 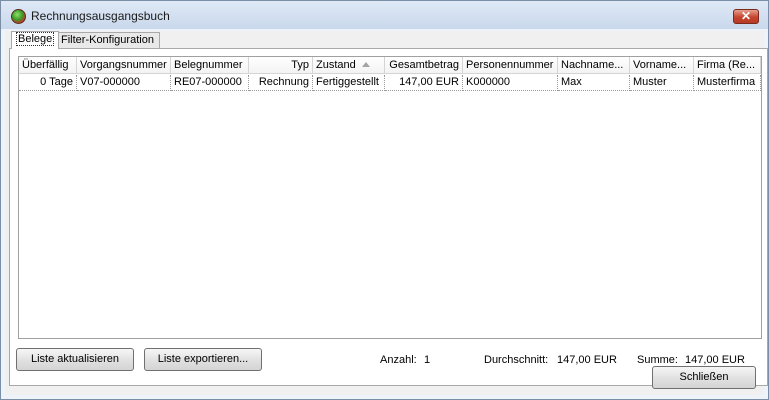 What do you see at coordinates (587, 360) in the screenshot?
I see `average-value: 147,00 EUR` at bounding box center [587, 360].